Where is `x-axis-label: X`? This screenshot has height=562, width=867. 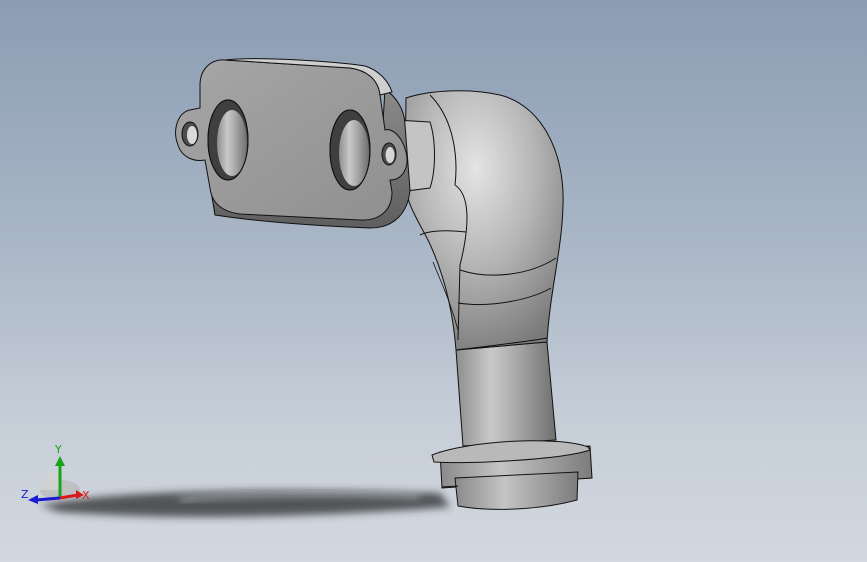
x-axis-label: X is located at coordinates (86, 495).